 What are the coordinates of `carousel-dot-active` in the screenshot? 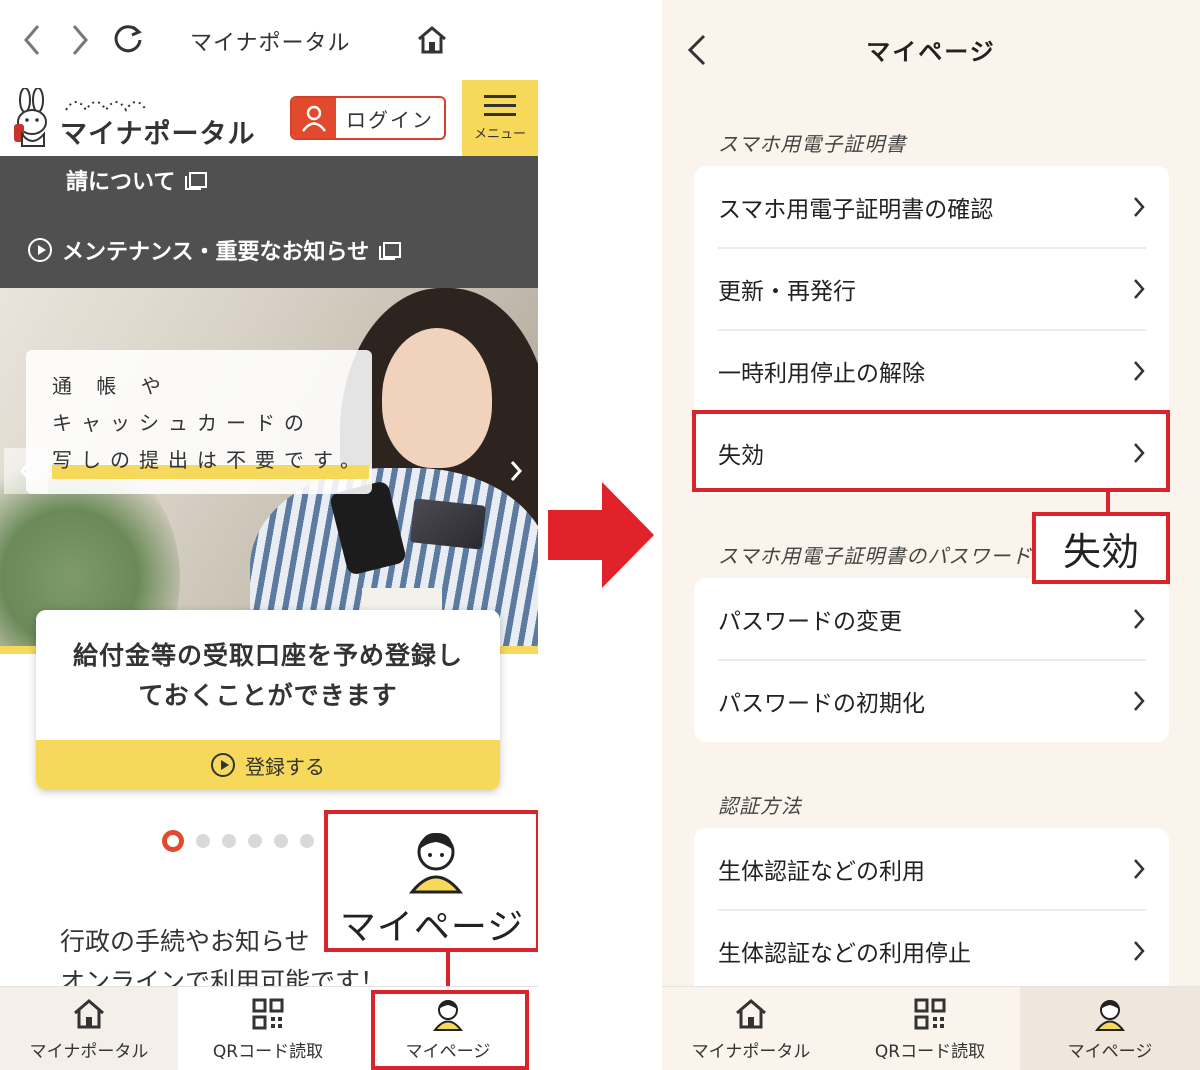 It's located at (173, 841).